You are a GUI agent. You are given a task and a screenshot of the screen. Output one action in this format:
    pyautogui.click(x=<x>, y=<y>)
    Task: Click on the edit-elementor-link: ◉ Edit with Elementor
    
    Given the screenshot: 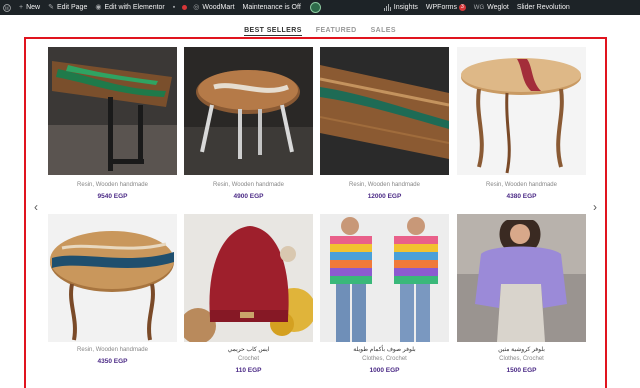 What is the action you would take?
    pyautogui.click(x=129, y=7)
    